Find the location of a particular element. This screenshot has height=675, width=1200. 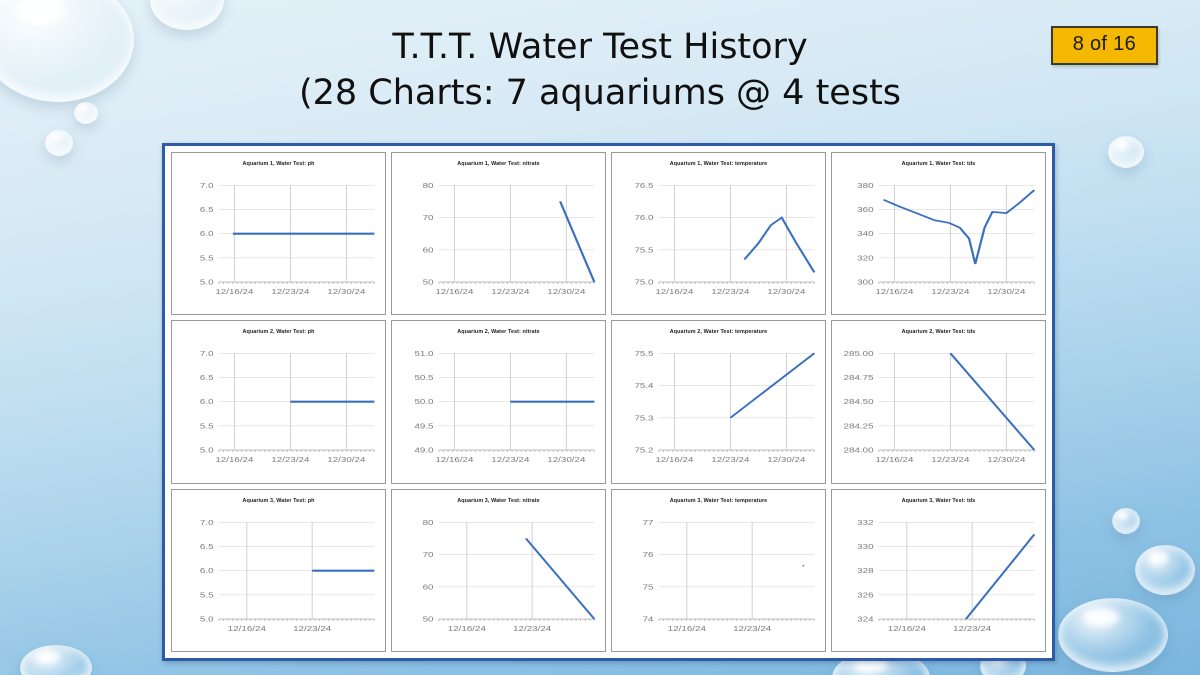

chart-title: Aquarium 3, Water Test: temperature is located at coordinates (718, 500).